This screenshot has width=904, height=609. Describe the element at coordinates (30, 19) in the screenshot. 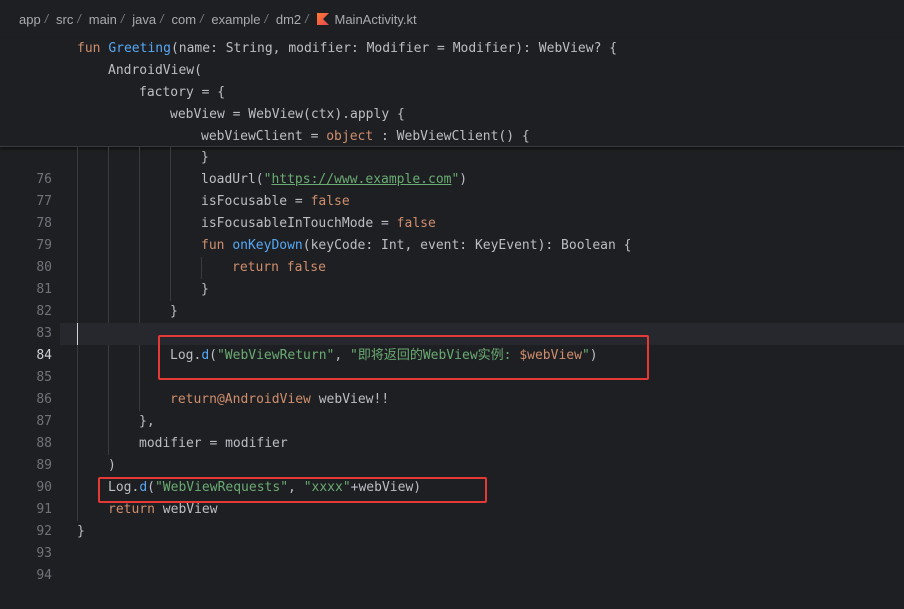

I see `breadcrumb-item-app: app` at that location.